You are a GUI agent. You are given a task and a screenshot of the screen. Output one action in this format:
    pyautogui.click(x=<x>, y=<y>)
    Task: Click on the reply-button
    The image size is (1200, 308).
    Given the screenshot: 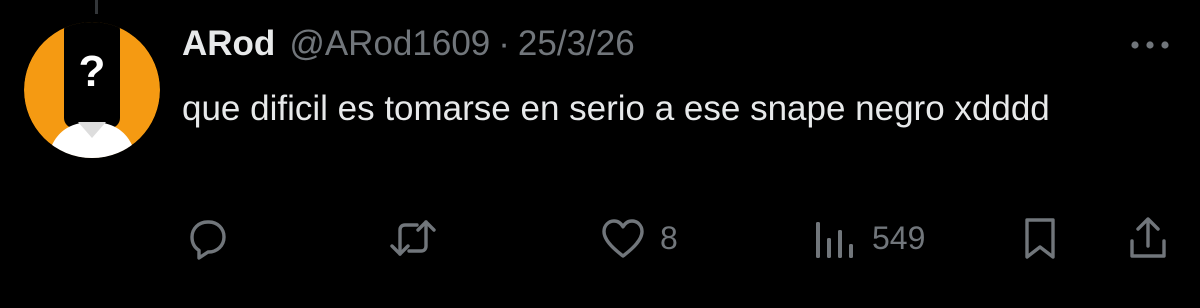 What is the action you would take?
    pyautogui.click(x=208, y=238)
    